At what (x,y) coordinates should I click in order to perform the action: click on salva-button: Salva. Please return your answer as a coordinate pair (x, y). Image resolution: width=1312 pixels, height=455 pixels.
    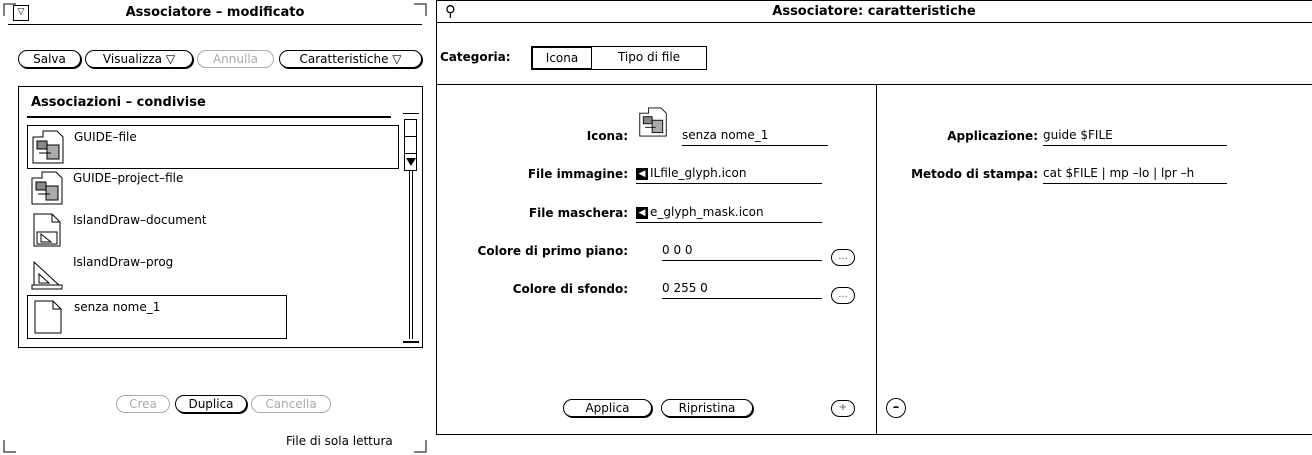
    Looking at the image, I should click on (49, 59).